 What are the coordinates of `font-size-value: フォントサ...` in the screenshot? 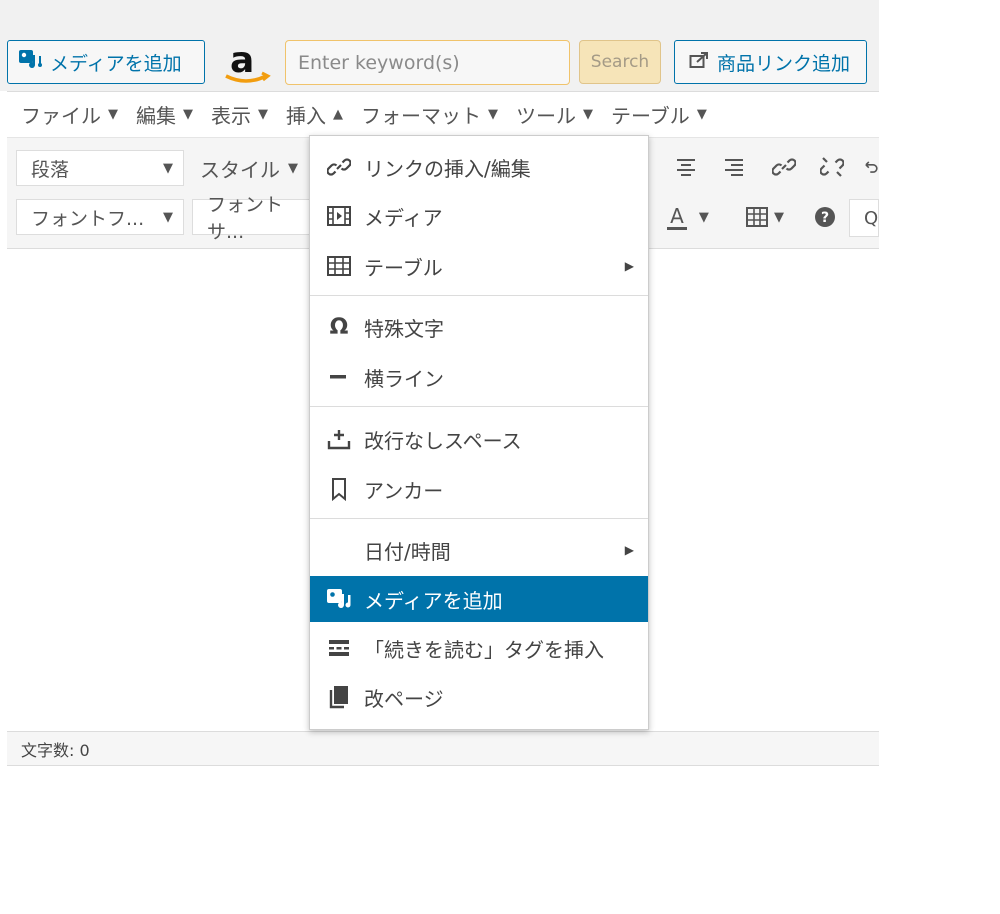 It's located at (245, 218).